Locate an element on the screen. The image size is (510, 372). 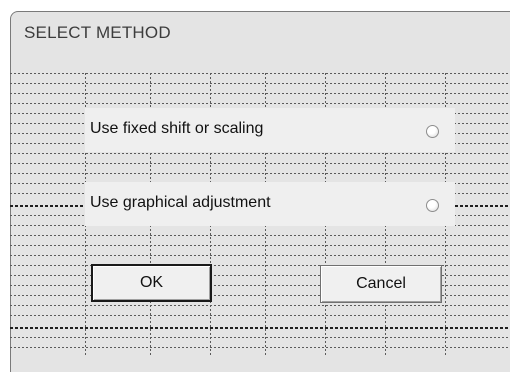
dialog-title: SELECT METHOD is located at coordinates (97, 32).